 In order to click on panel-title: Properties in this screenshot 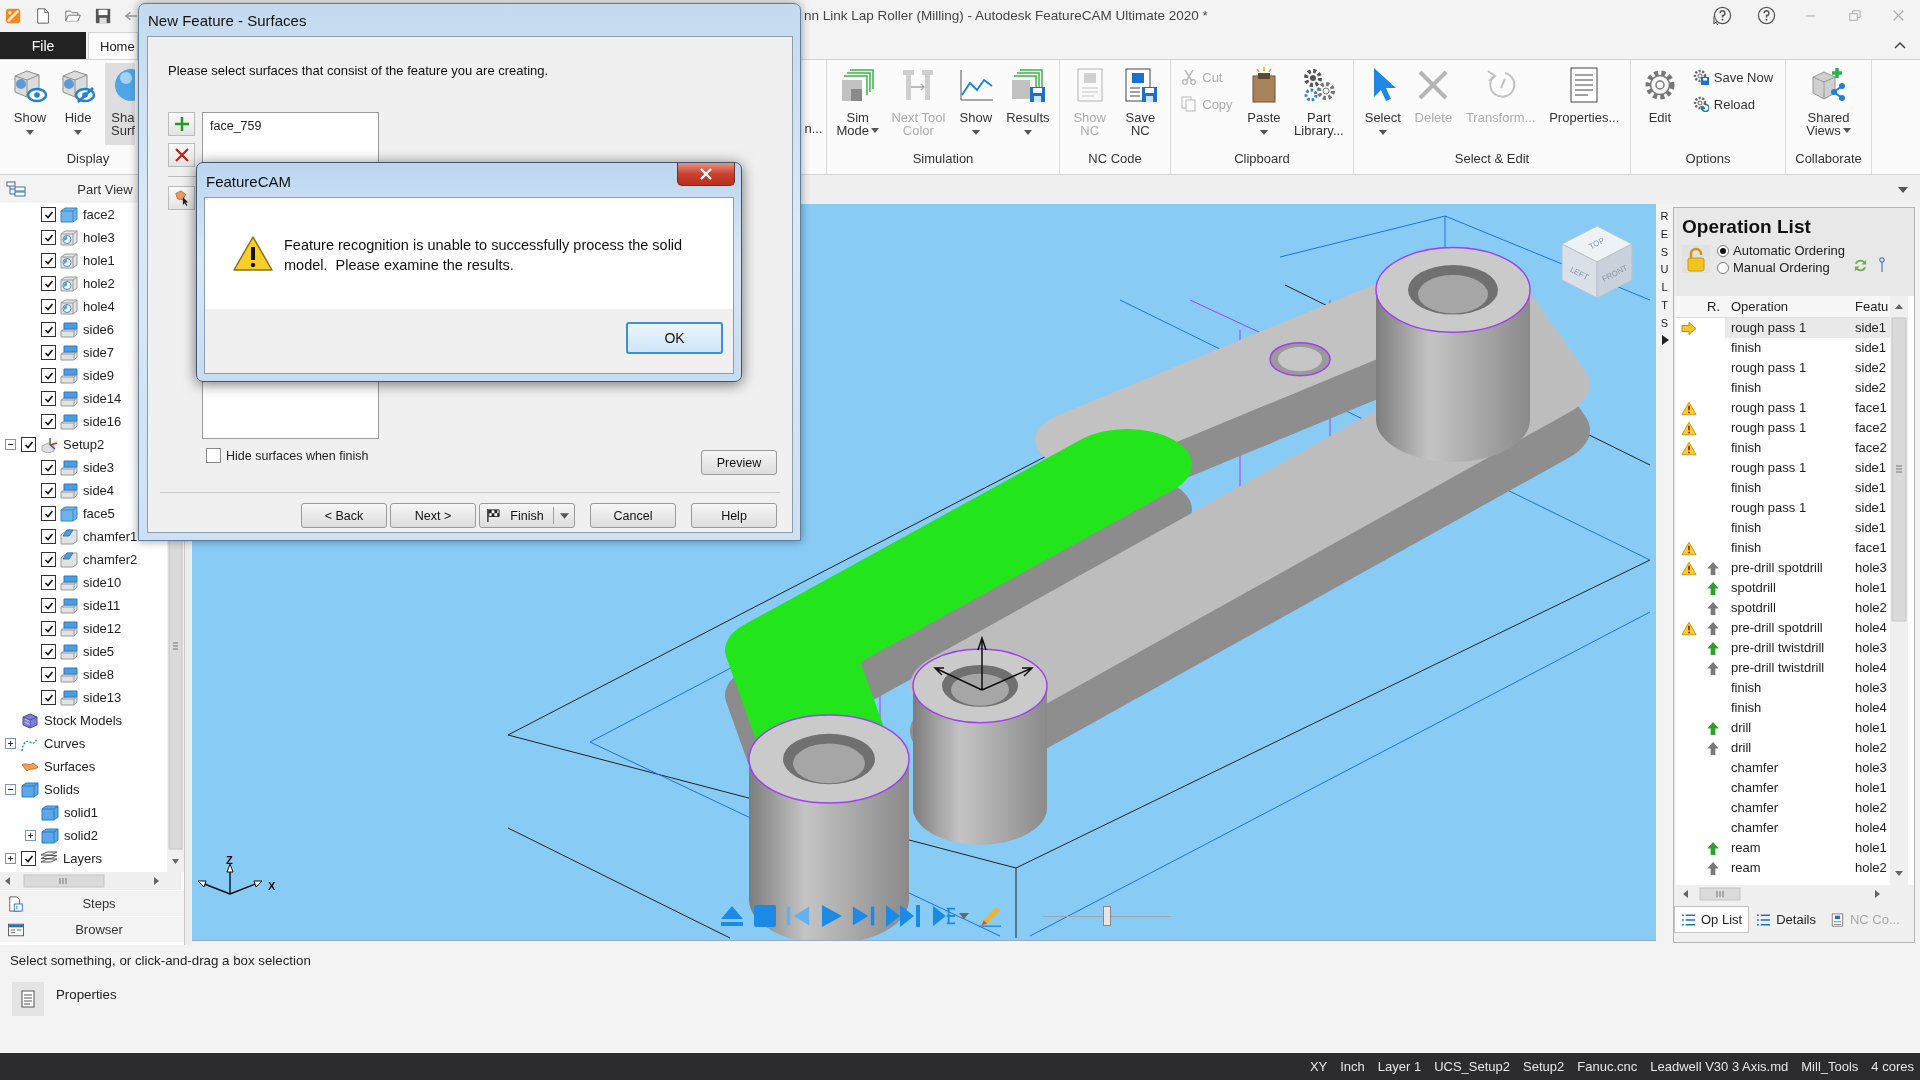, I will do `click(86, 994)`.